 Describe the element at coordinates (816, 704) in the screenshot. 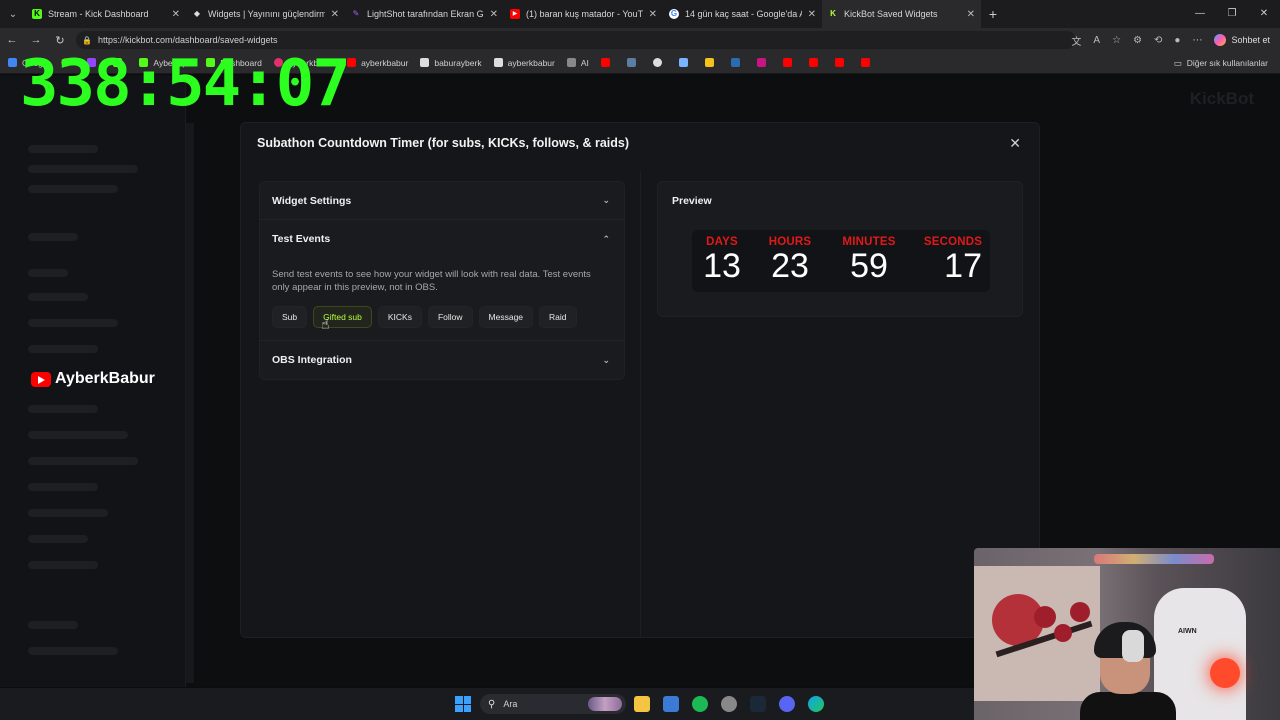

I see `edge-icon` at that location.